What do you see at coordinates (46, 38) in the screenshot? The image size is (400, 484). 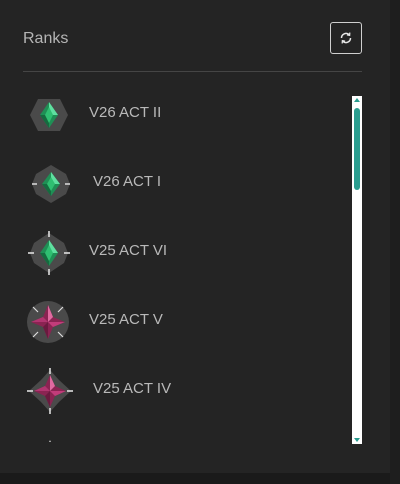 I see `panel-title: Ranks` at bounding box center [46, 38].